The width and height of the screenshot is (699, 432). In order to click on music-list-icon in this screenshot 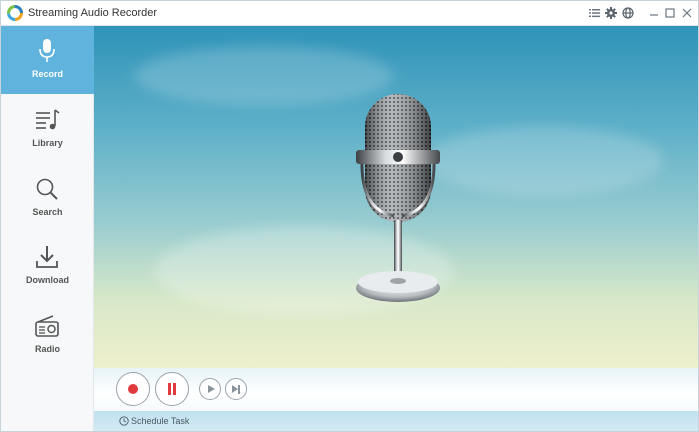, I will do `click(48, 119)`.